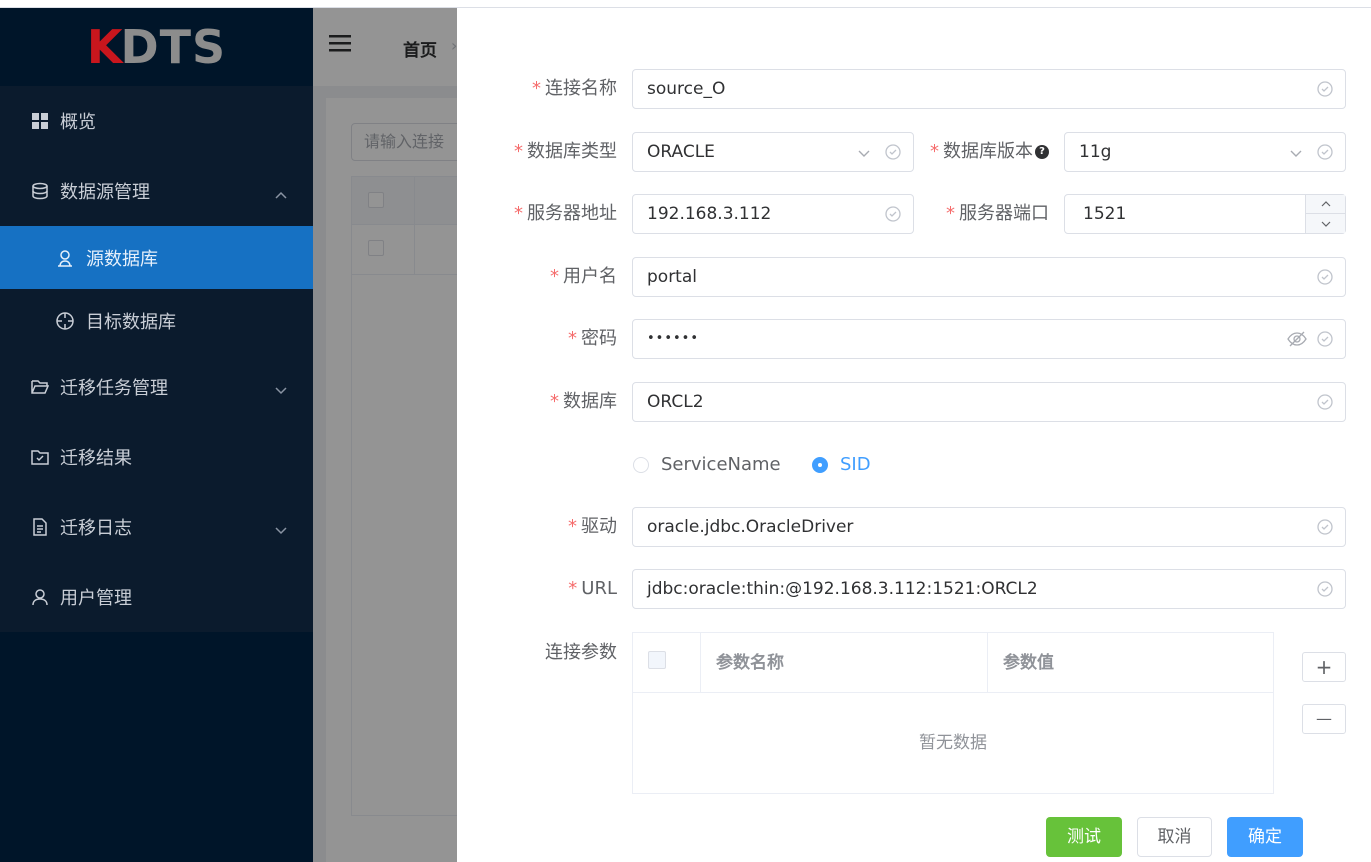 Image resolution: width=1371 pixels, height=862 pixels. I want to click on form-row-username: * 用户名 portal, so click(914, 277).